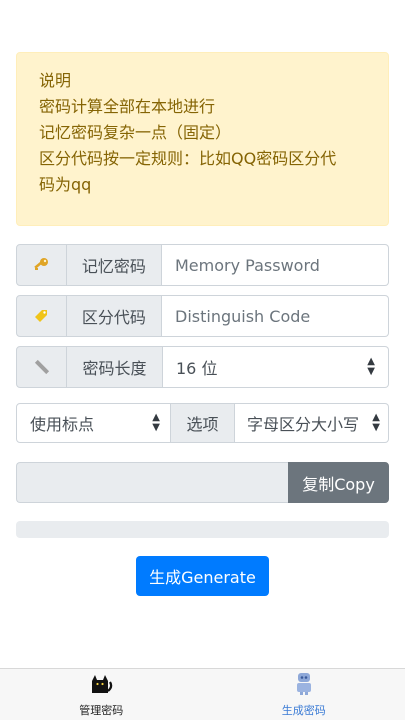 This screenshot has height=720, width=405. I want to click on distinguish-code-group: 区分代码, so click(202, 316).